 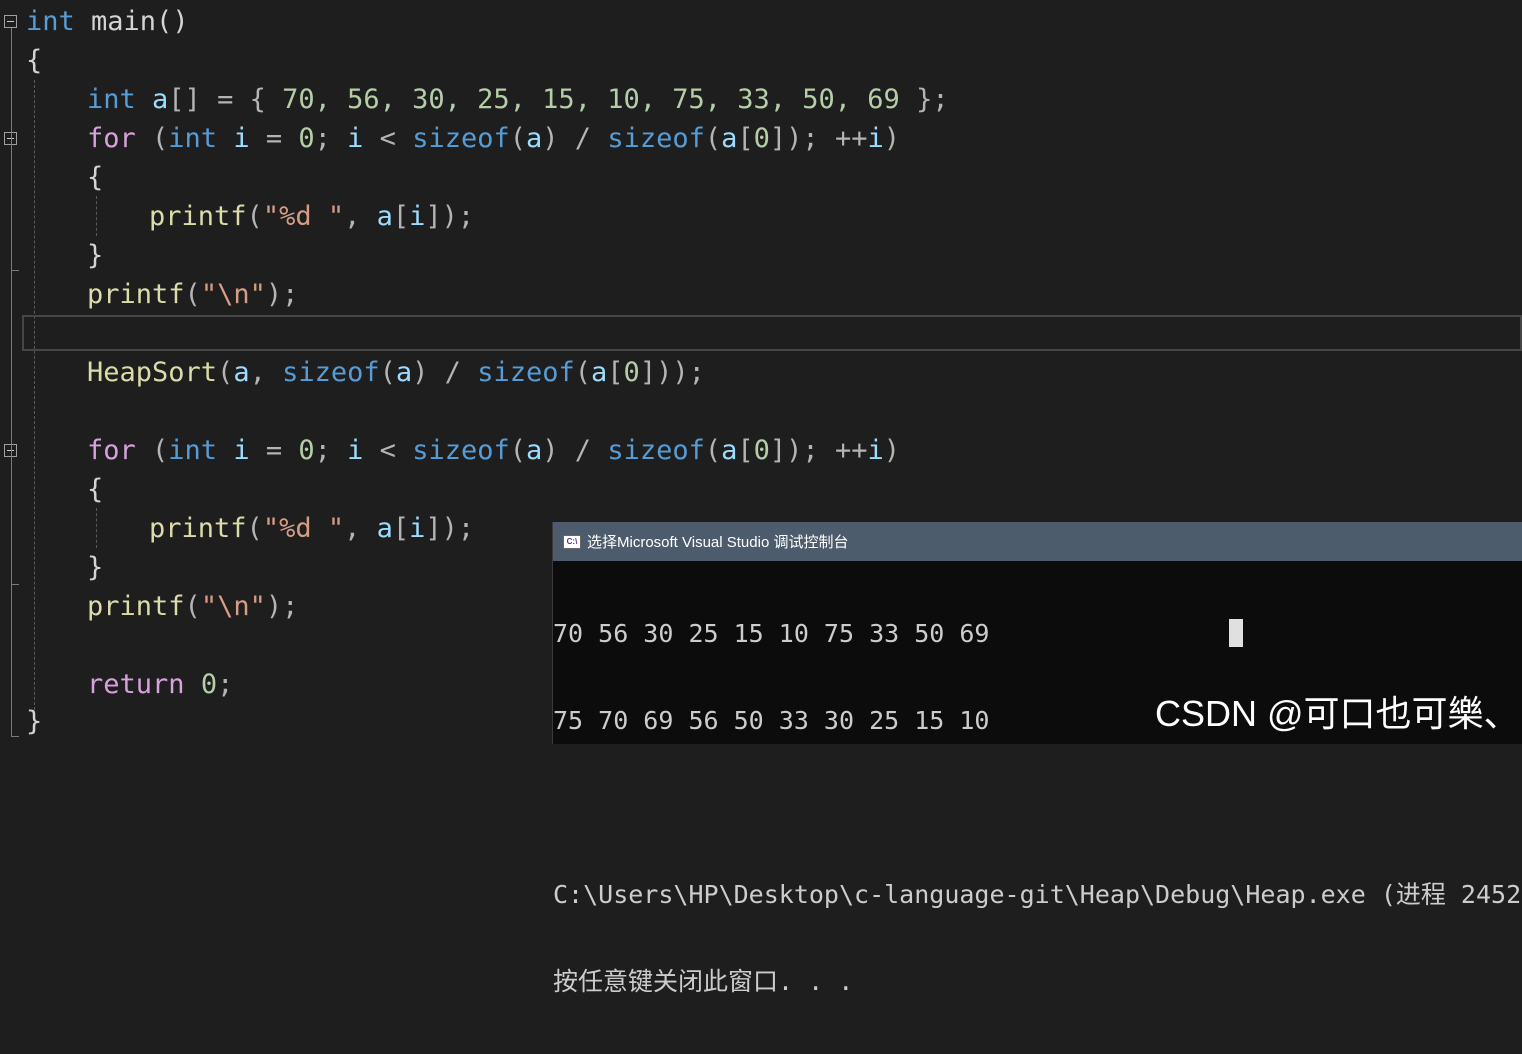 I want to click on collapse-main-icon, so click(x=10, y=21).